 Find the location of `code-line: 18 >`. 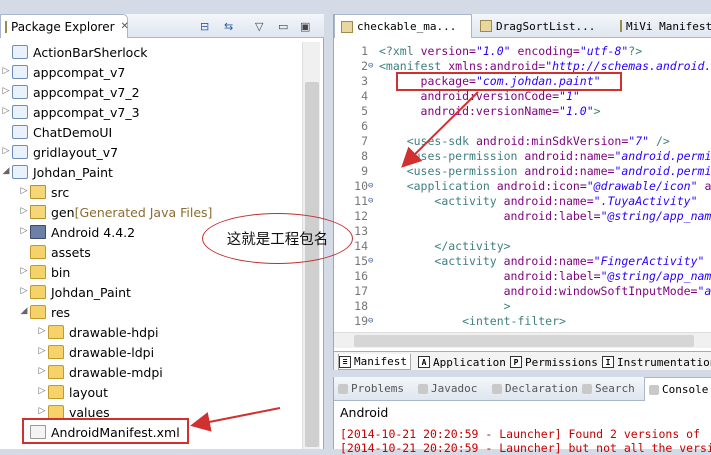

code-line: 18 > is located at coordinates (522, 306).